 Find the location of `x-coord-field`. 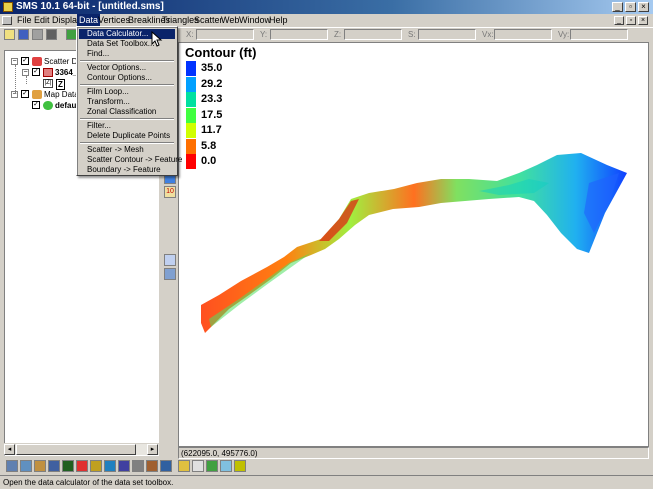

x-coord-field is located at coordinates (225, 34).